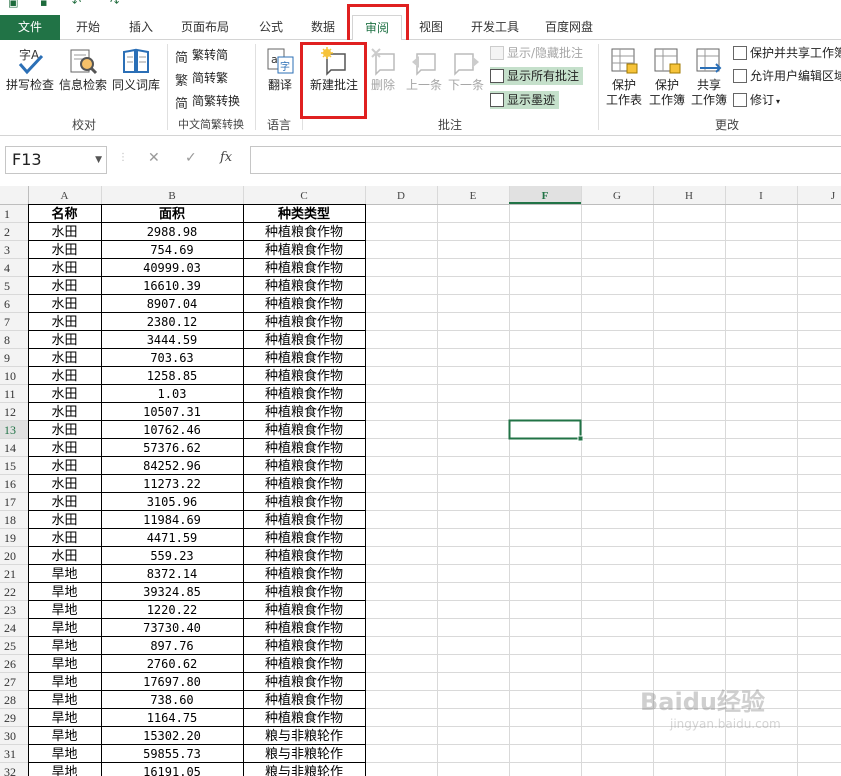 This screenshot has width=841, height=776. Describe the element at coordinates (201, 79) in the screenshot. I see `simp-to-trad-button: 繁简转繁` at that location.